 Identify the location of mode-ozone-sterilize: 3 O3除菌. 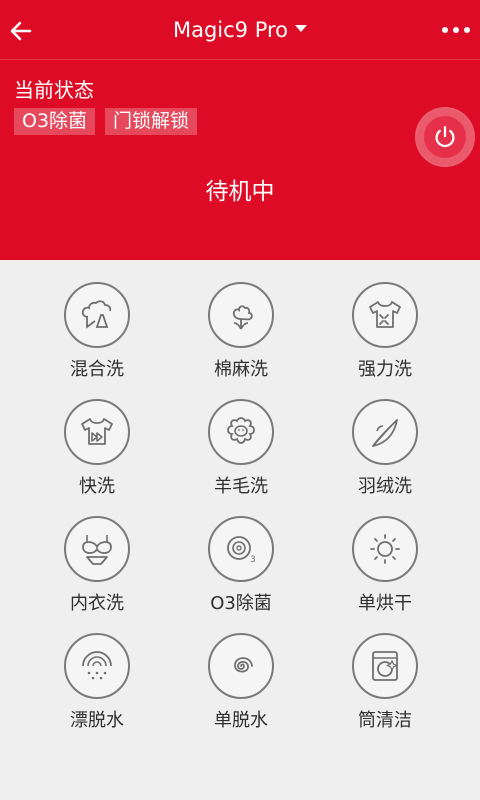
(241, 574).